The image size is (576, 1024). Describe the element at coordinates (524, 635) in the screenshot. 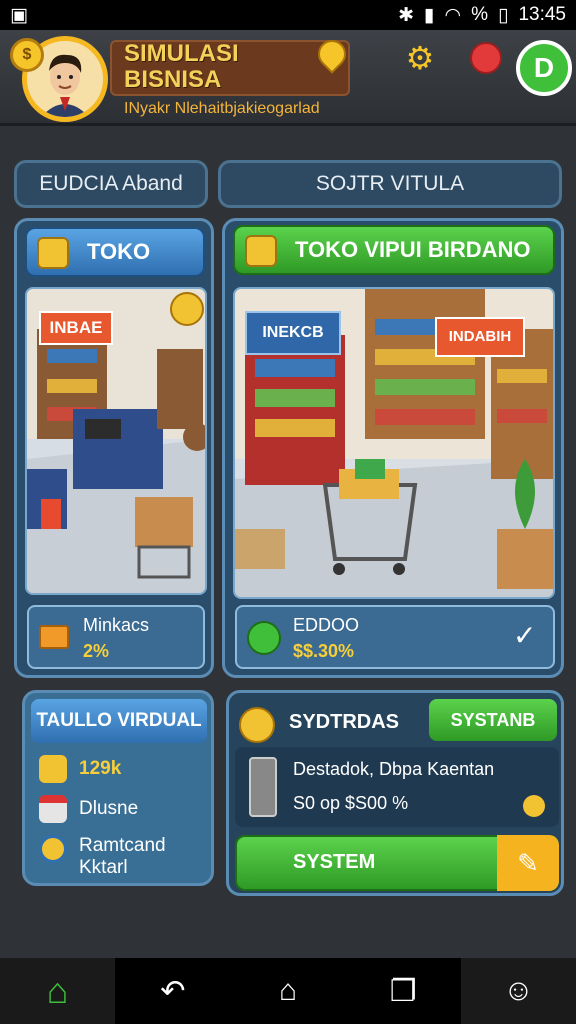

I see `check-icon: ✓` at that location.